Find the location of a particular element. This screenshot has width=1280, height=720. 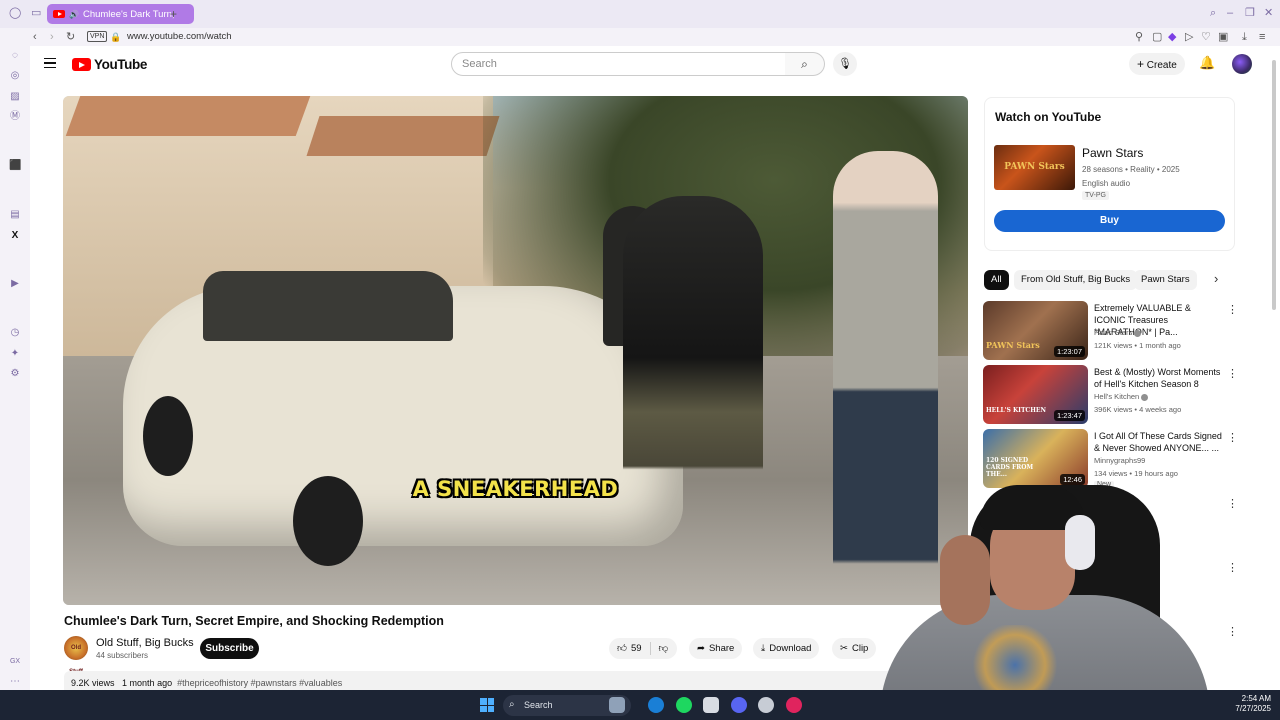

download-button: ⤓ Download is located at coordinates (786, 648).